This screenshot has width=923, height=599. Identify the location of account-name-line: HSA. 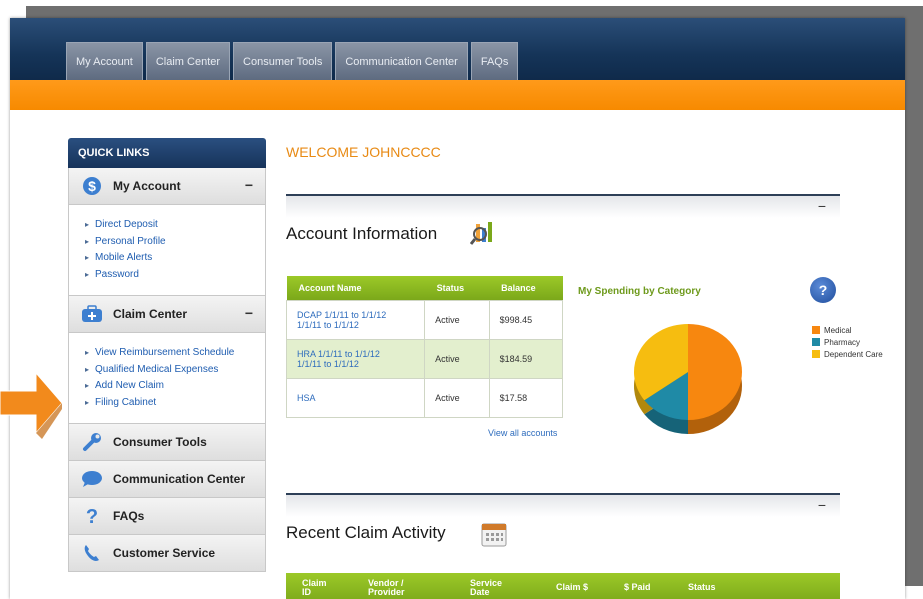
(306, 397).